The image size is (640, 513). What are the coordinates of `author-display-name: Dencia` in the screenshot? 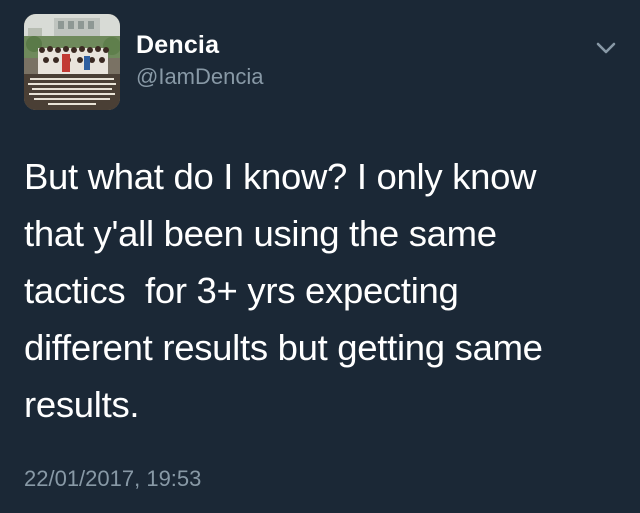 It's located at (200, 45).